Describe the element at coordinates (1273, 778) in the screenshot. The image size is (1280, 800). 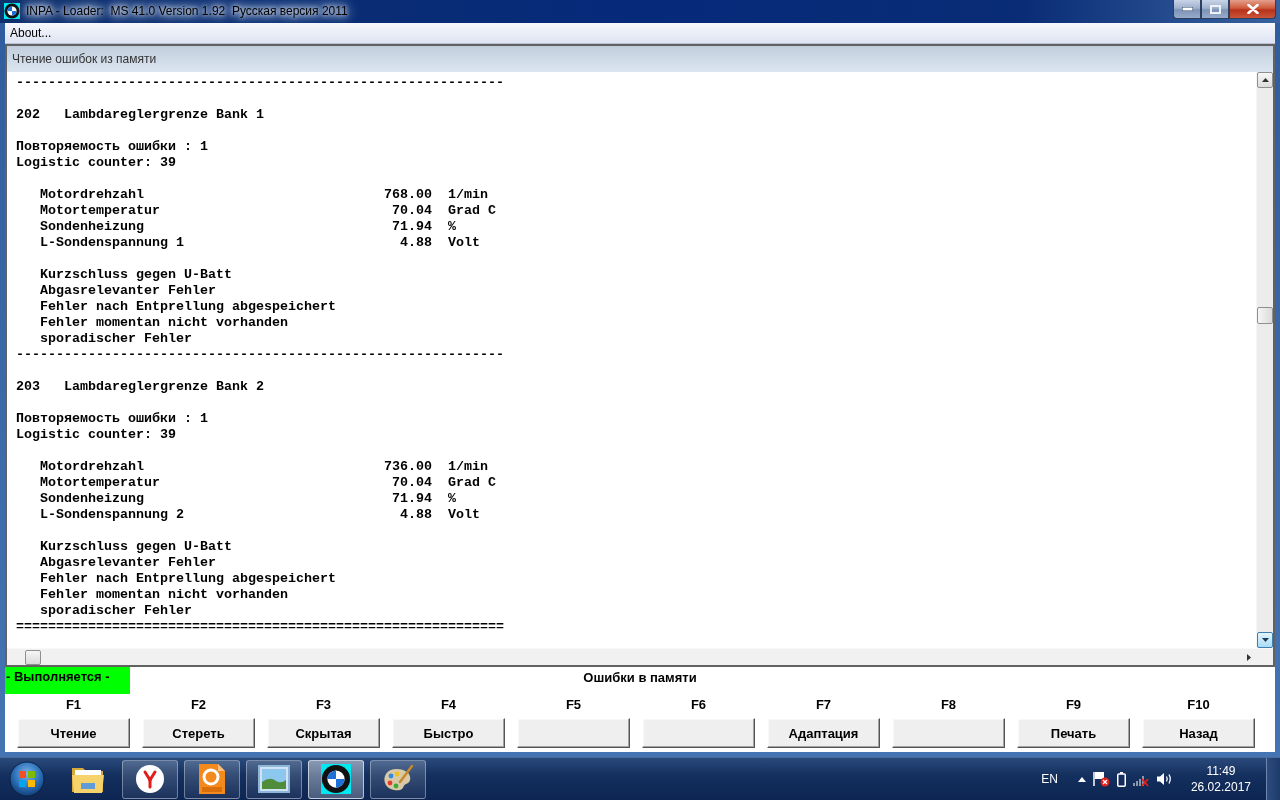
I see `show-desktop-button` at that location.